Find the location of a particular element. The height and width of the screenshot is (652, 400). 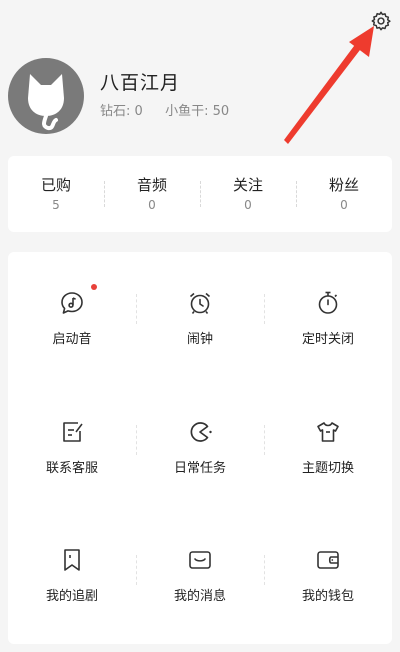

count-label: 已购 is located at coordinates (55, 185).